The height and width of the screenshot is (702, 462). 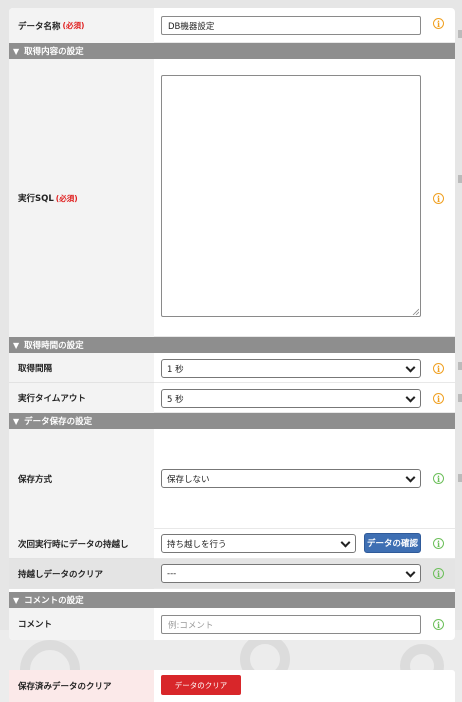 I want to click on carry-clear-label: 持越しデータのクリア, so click(x=81, y=574).